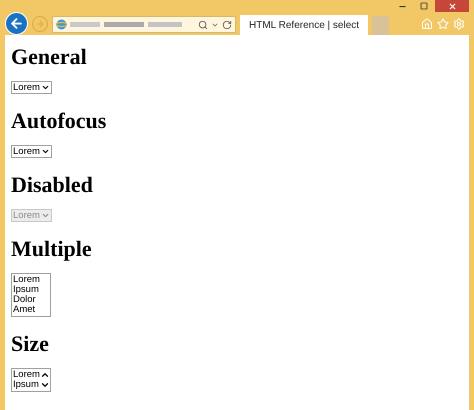  Describe the element at coordinates (58, 121) in the screenshot. I see `section-heading: Autofocus` at that location.